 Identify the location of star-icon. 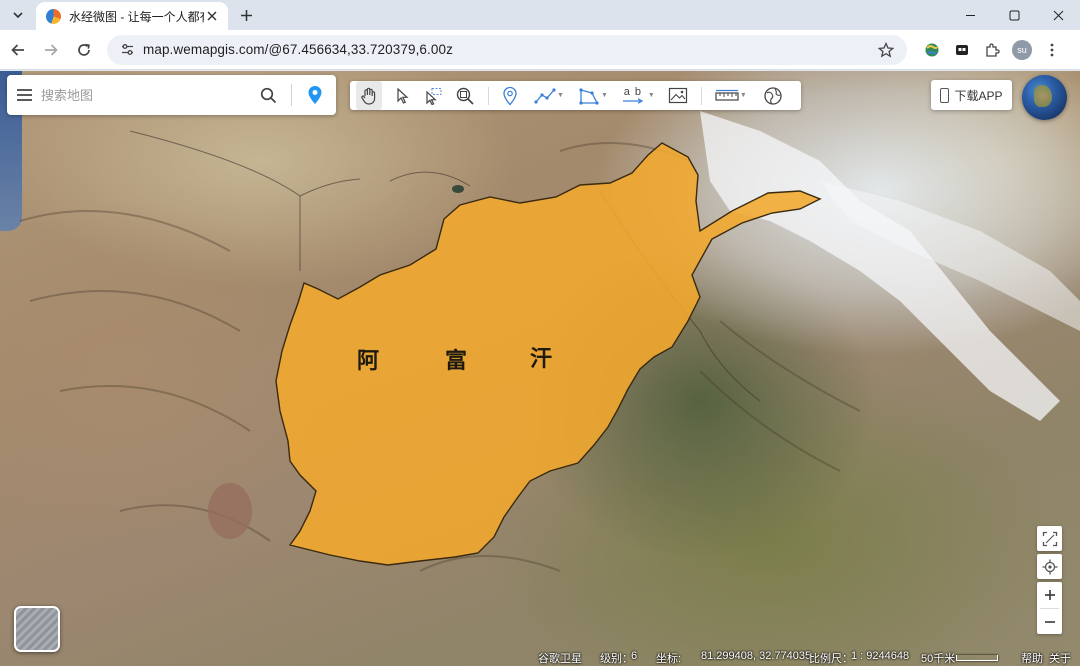
(886, 49).